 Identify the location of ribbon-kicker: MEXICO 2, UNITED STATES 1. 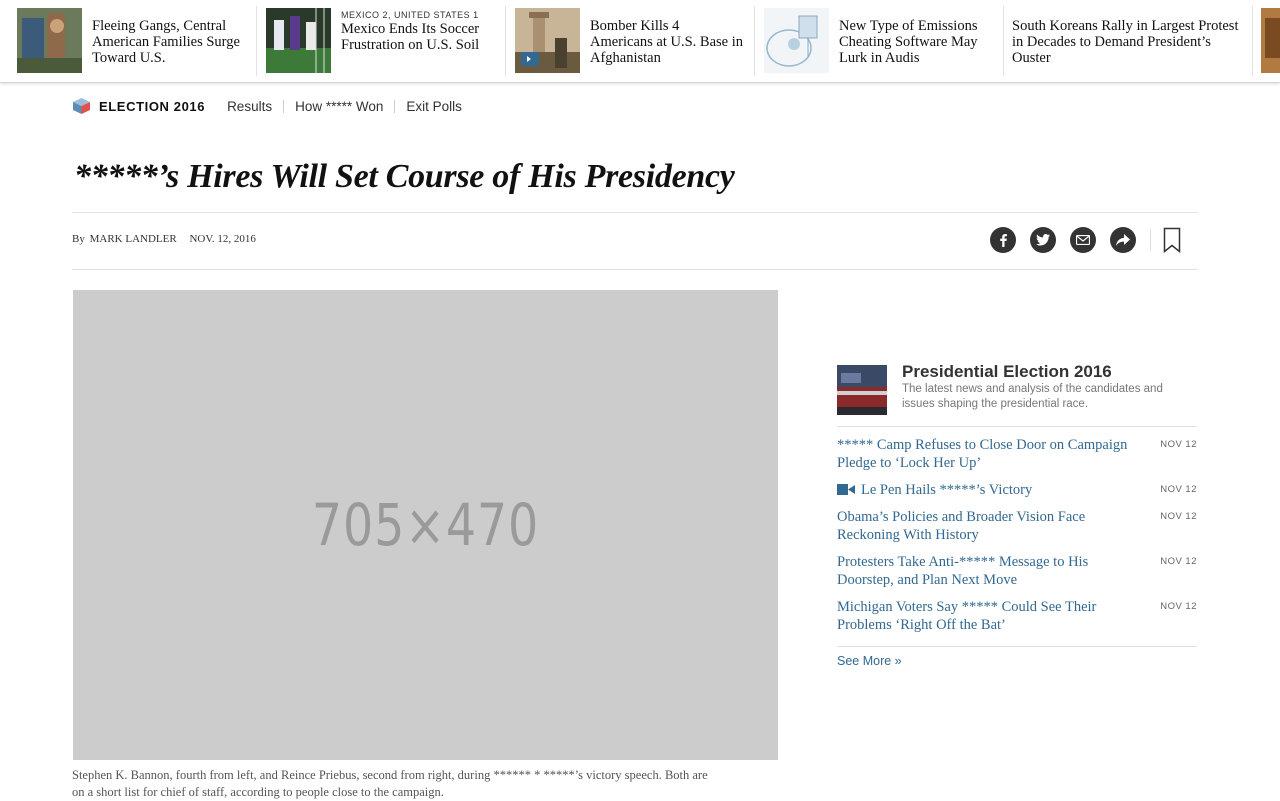
(410, 15).